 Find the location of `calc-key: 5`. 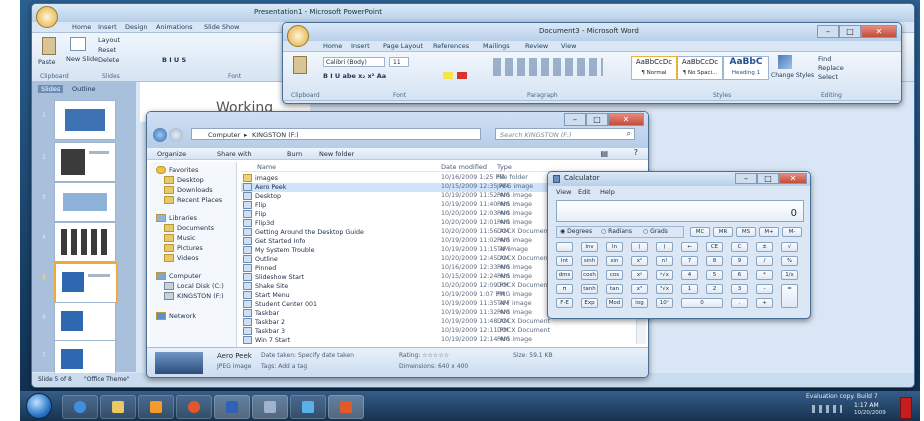

calc-key: 5 is located at coordinates (714, 275).